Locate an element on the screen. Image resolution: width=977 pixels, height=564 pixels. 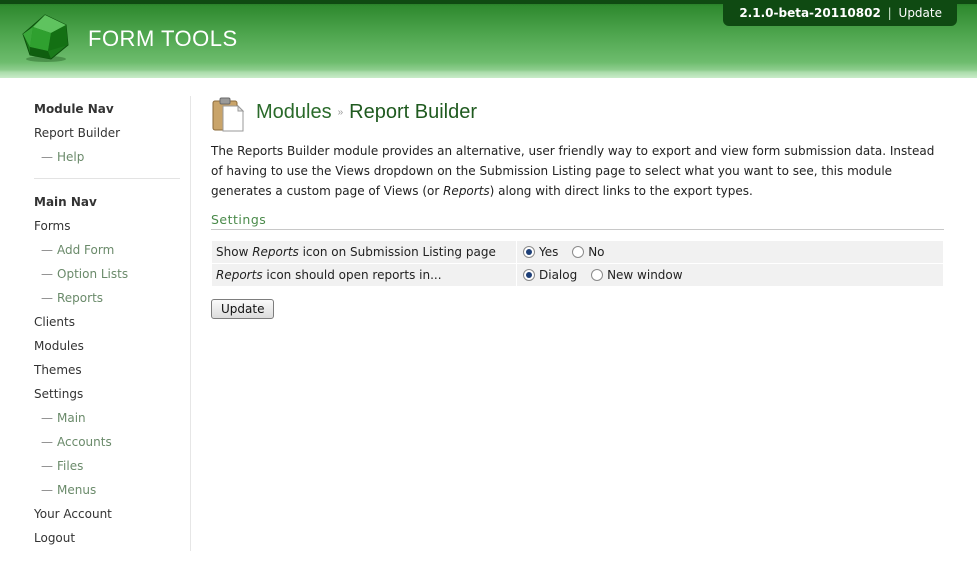
breadcrumb-current: Report Builder is located at coordinates (413, 112).